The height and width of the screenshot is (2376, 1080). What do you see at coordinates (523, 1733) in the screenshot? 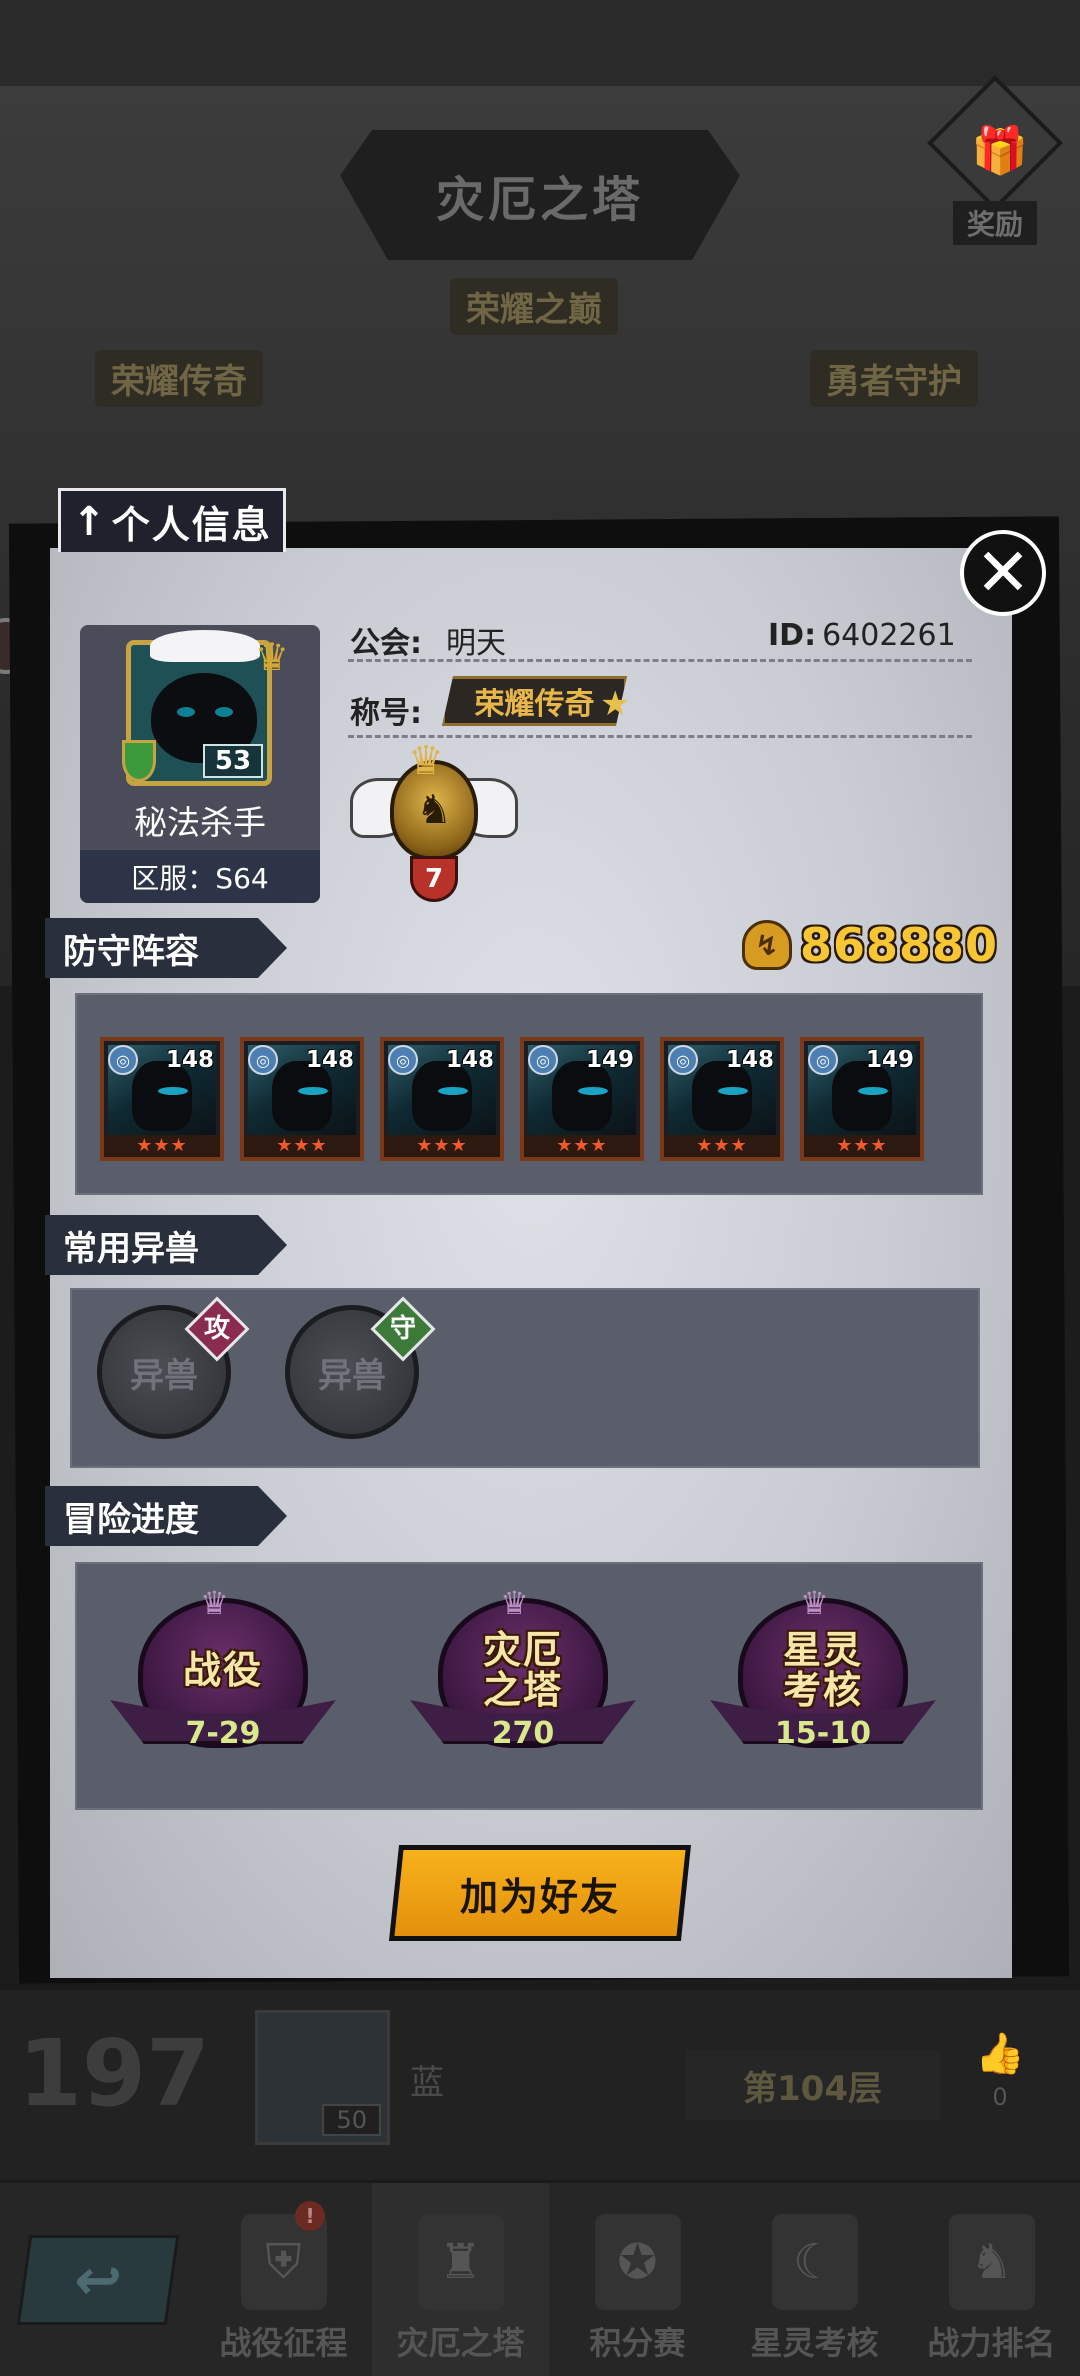
I see `adventure-value: 270` at bounding box center [523, 1733].